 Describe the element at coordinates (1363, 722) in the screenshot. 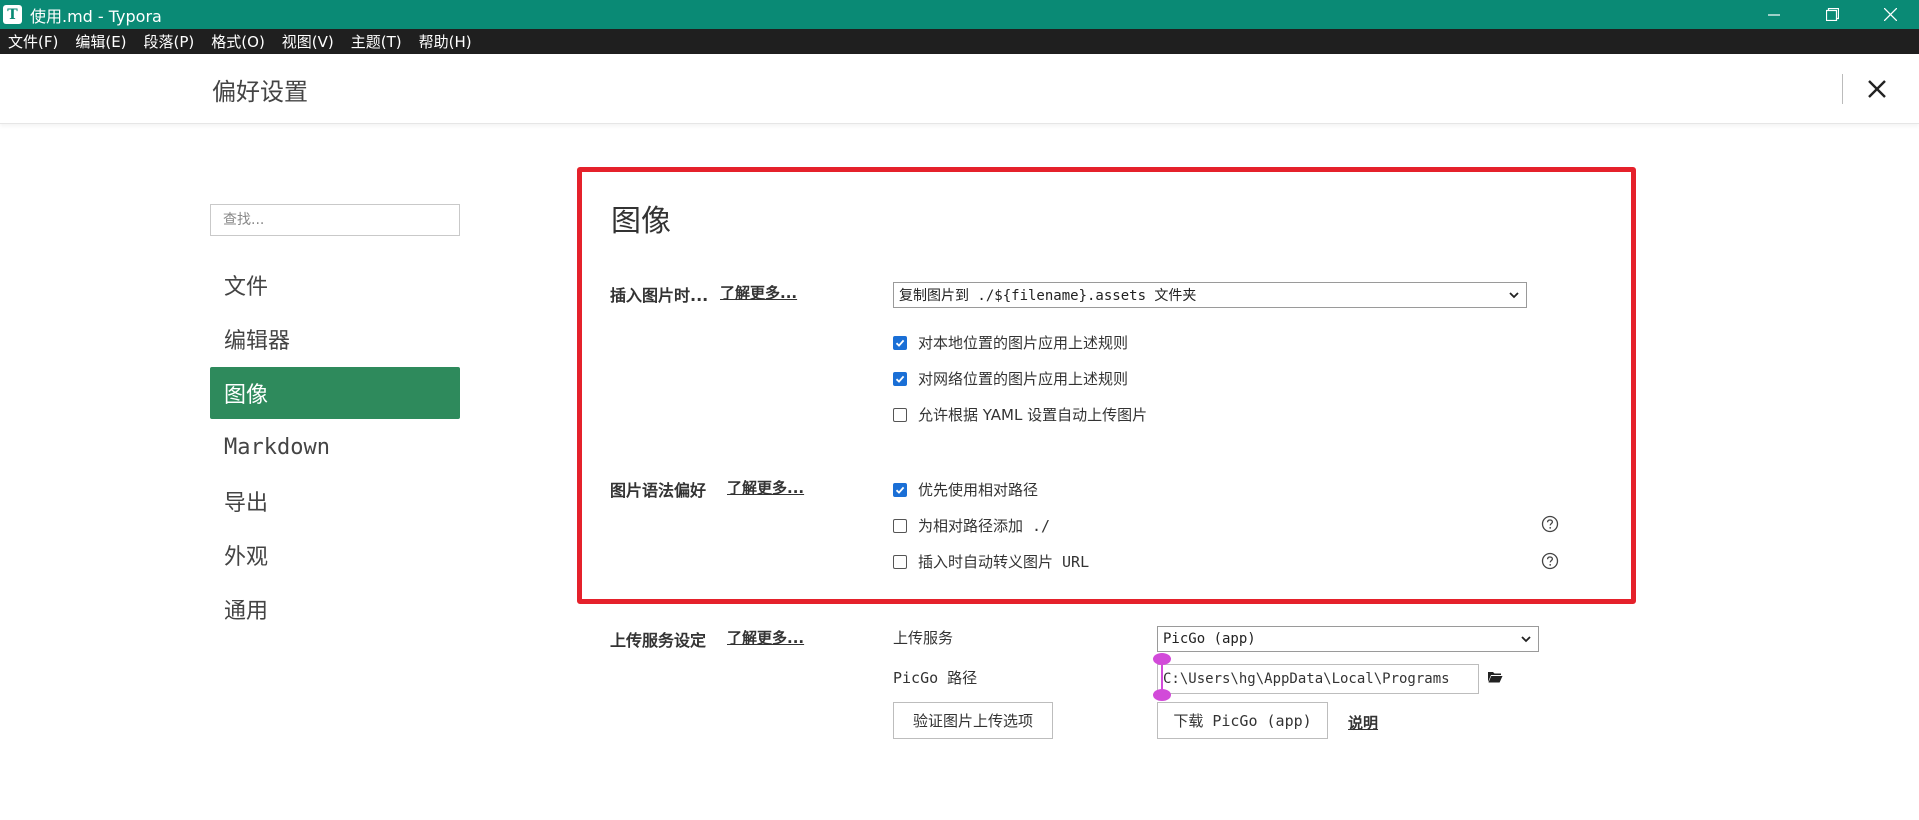

I see `instructions-link: 说明` at that location.